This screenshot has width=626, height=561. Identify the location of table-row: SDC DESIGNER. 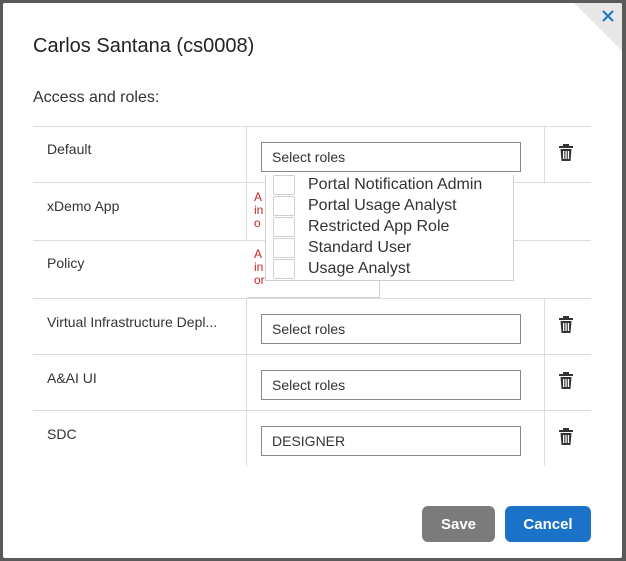
(312, 438).